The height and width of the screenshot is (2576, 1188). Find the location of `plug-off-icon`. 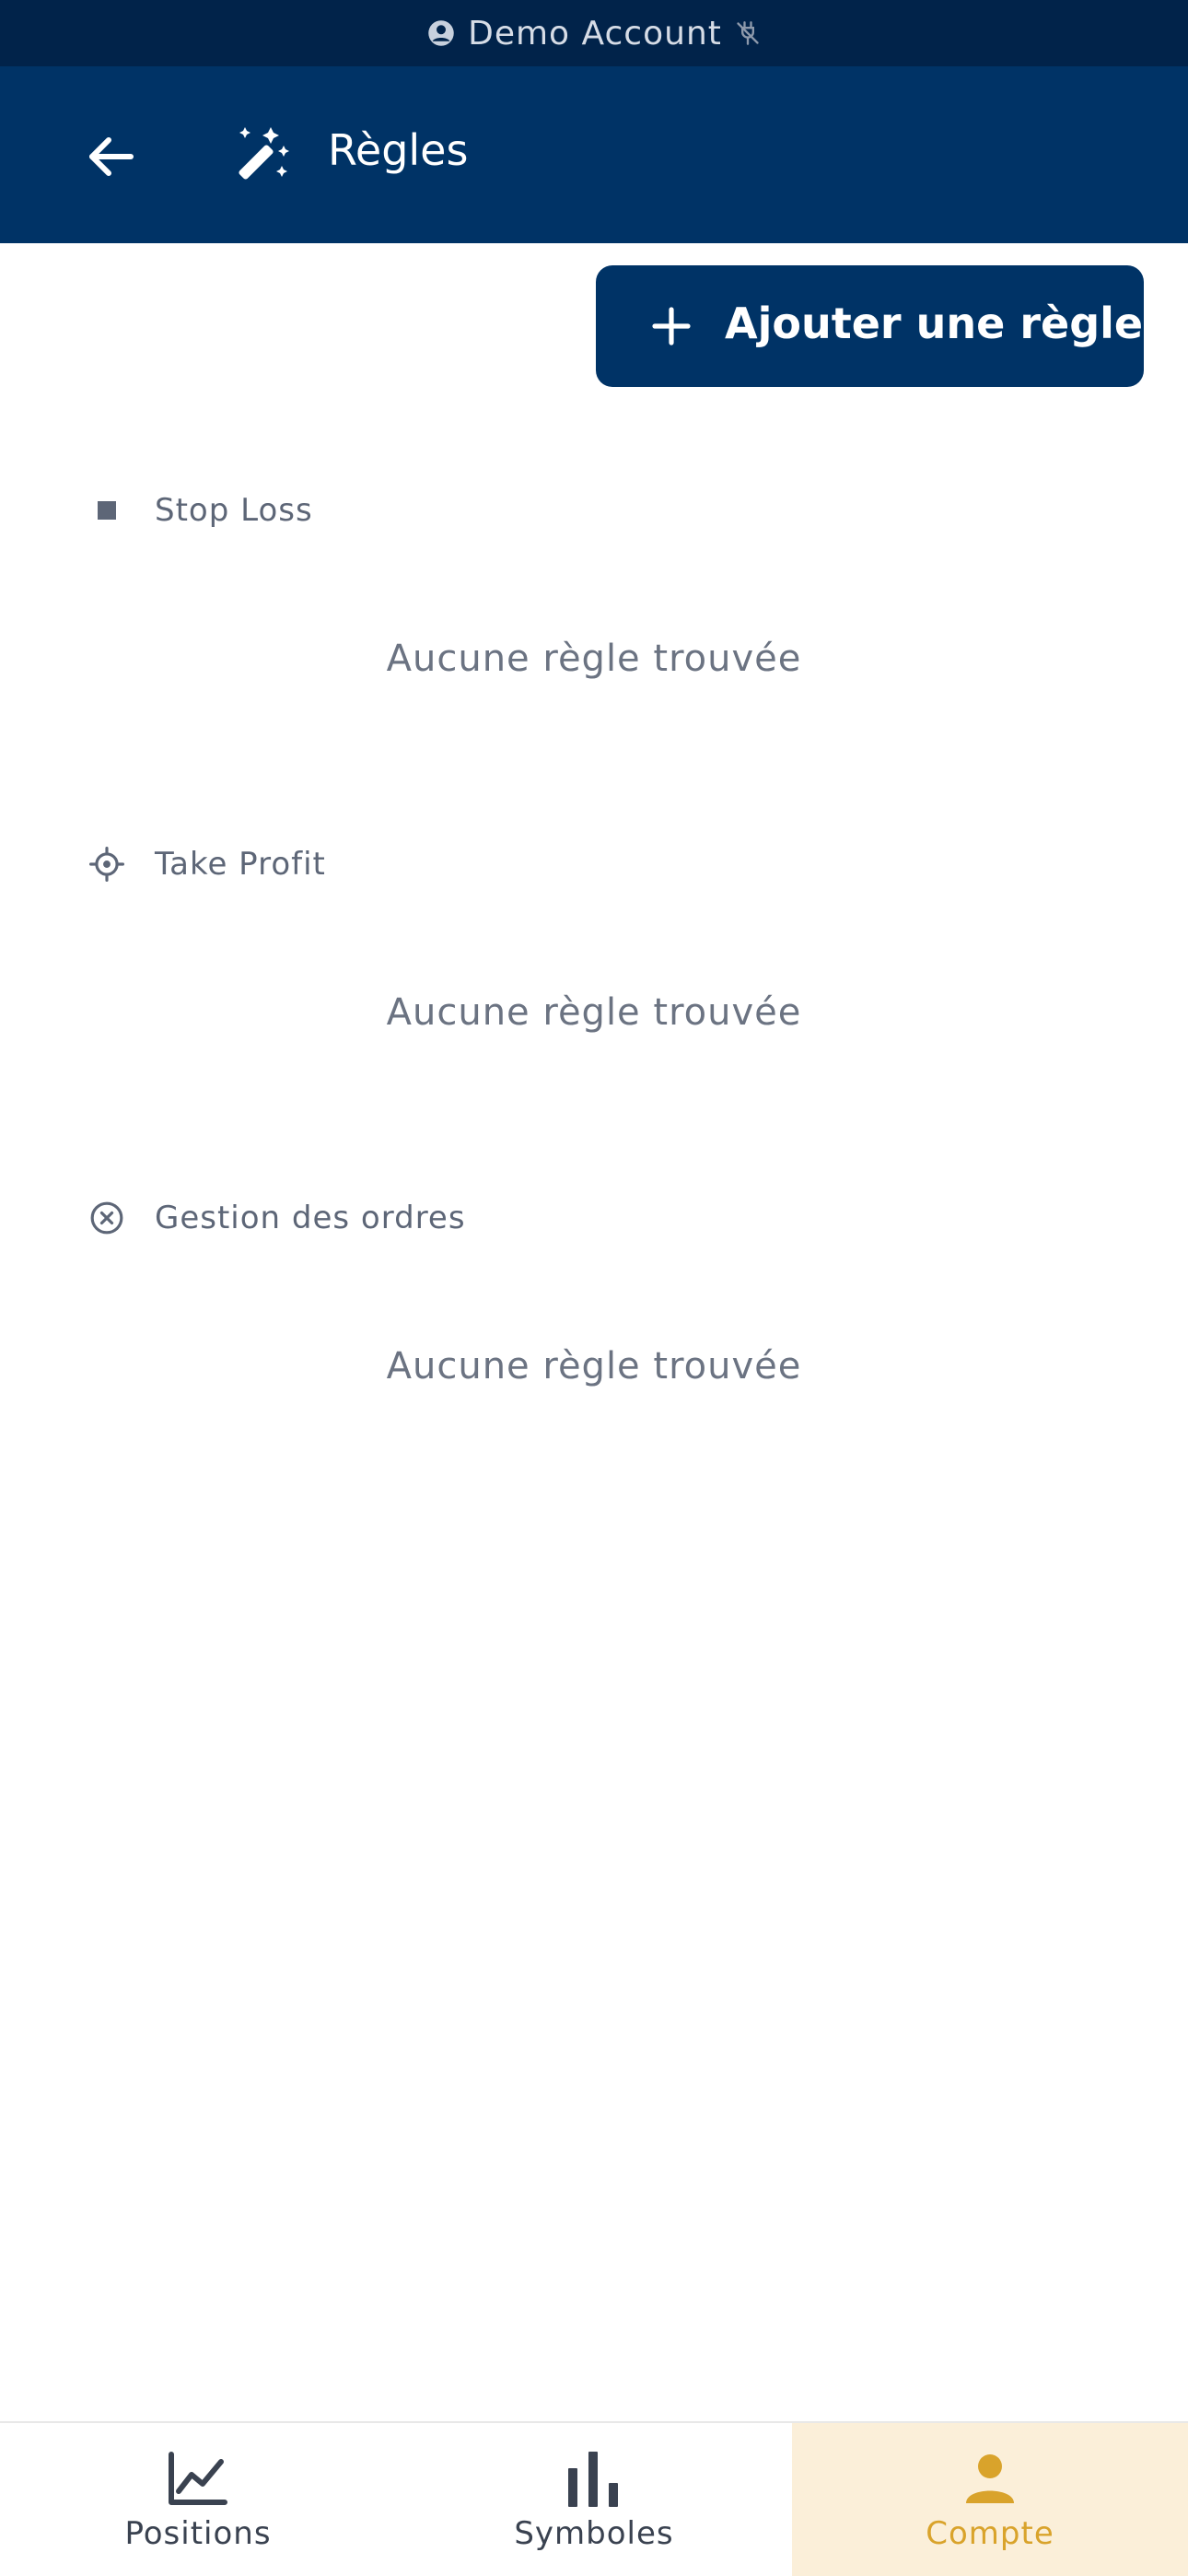

plug-off-icon is located at coordinates (748, 33).